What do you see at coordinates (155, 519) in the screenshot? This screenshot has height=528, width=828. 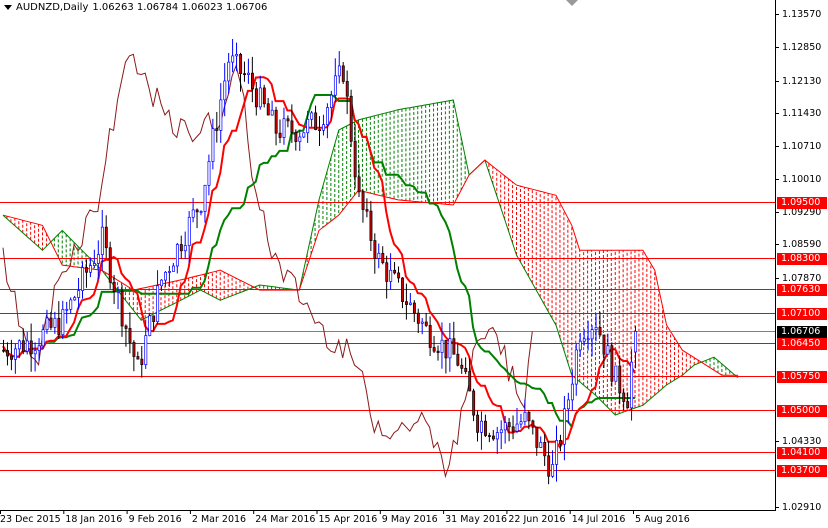 I see `date-tick-label: 9 Feb 2016` at bounding box center [155, 519].